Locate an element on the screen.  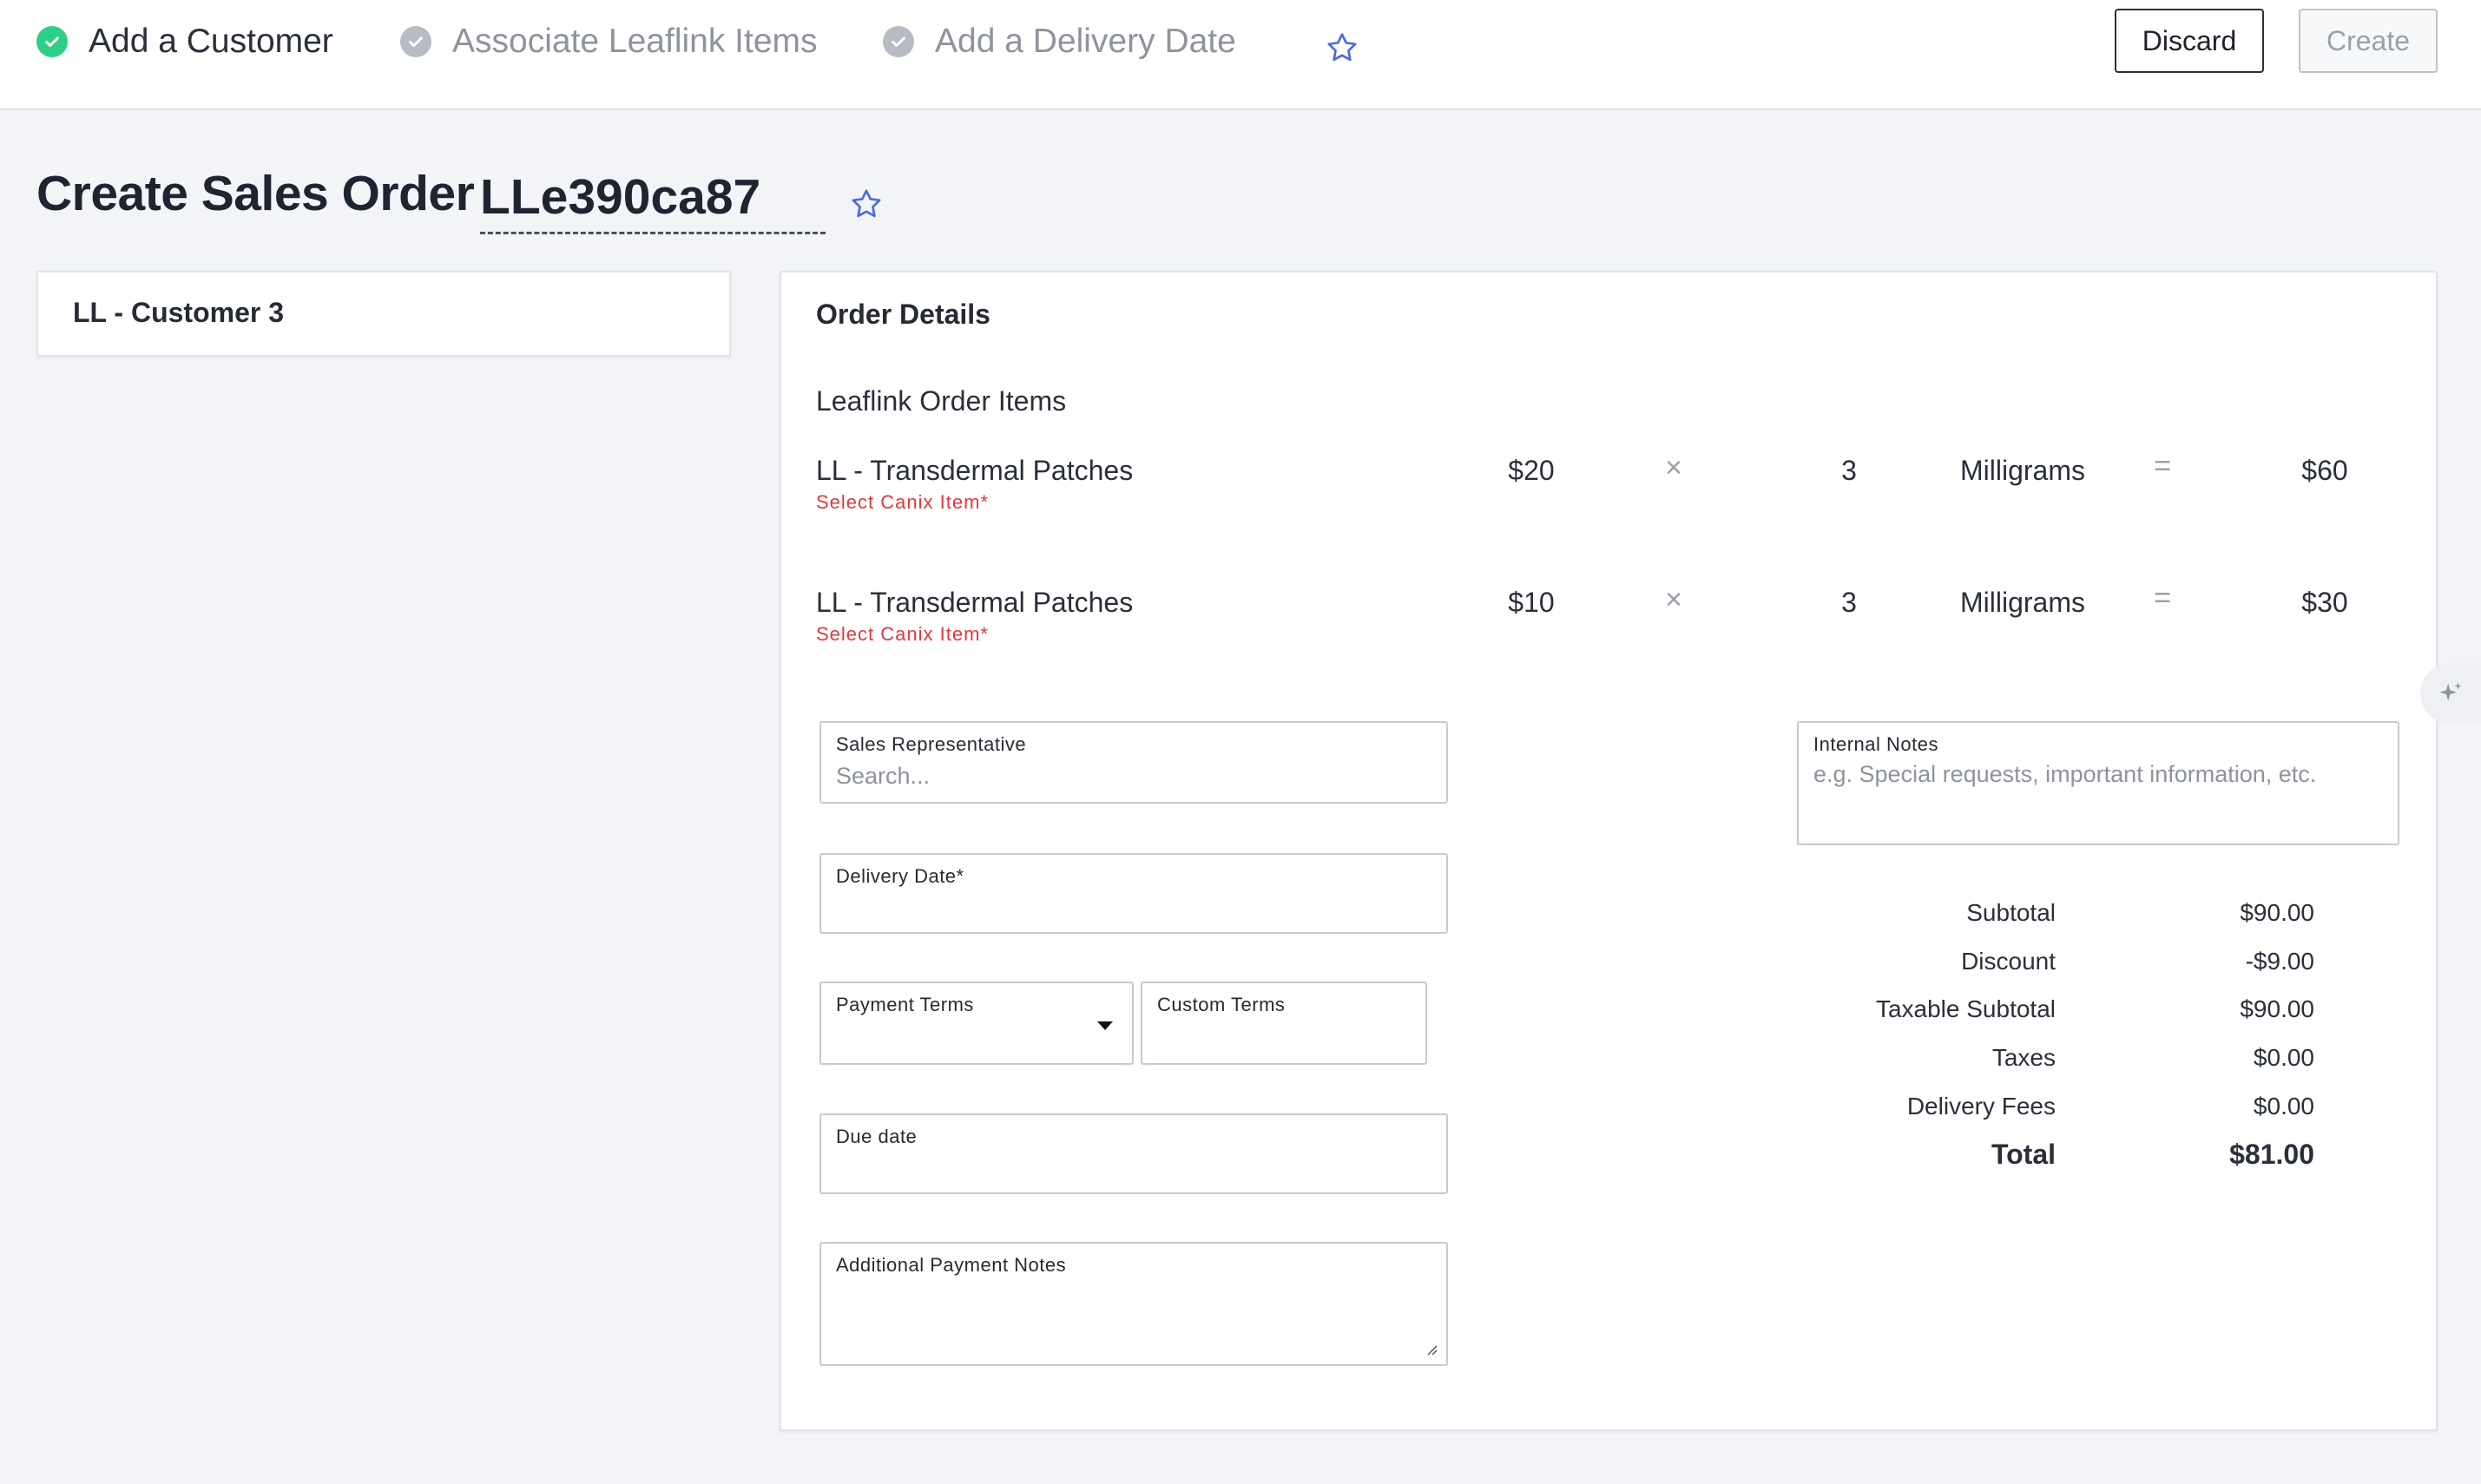
field-label: Internal Notes is located at coordinates (1875, 744).